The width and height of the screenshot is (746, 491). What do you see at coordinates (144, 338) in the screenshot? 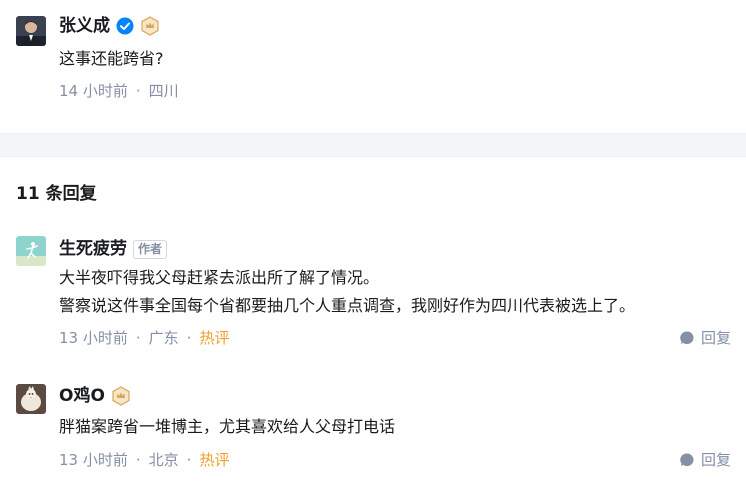
I see `reply-meta: 13 小时前 · 广东 · 热评` at bounding box center [144, 338].